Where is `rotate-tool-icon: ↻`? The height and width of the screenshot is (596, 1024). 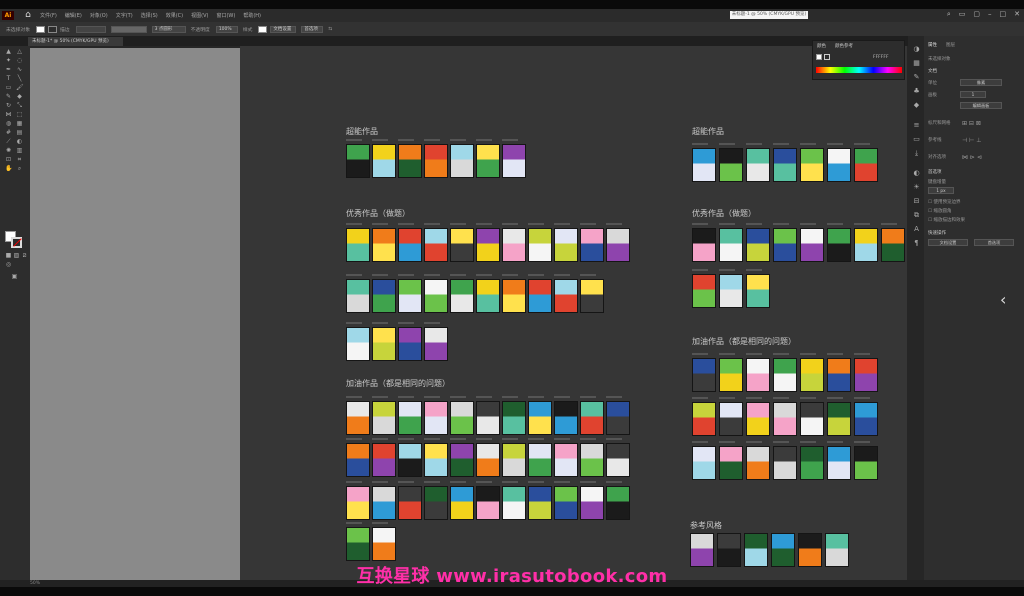
rotate-tool-icon: ↻ is located at coordinates (8, 106).